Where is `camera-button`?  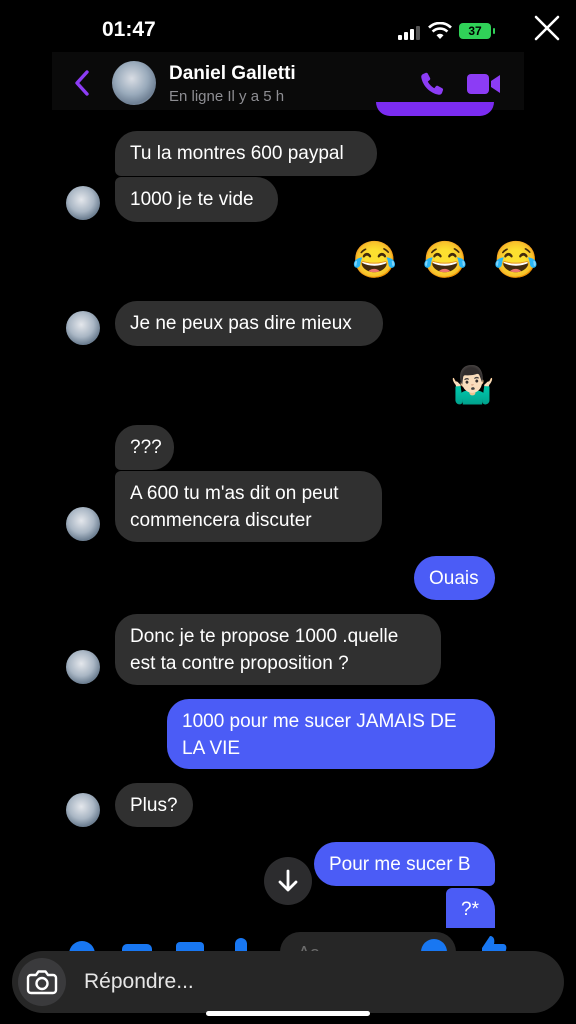
camera-button is located at coordinates (42, 982).